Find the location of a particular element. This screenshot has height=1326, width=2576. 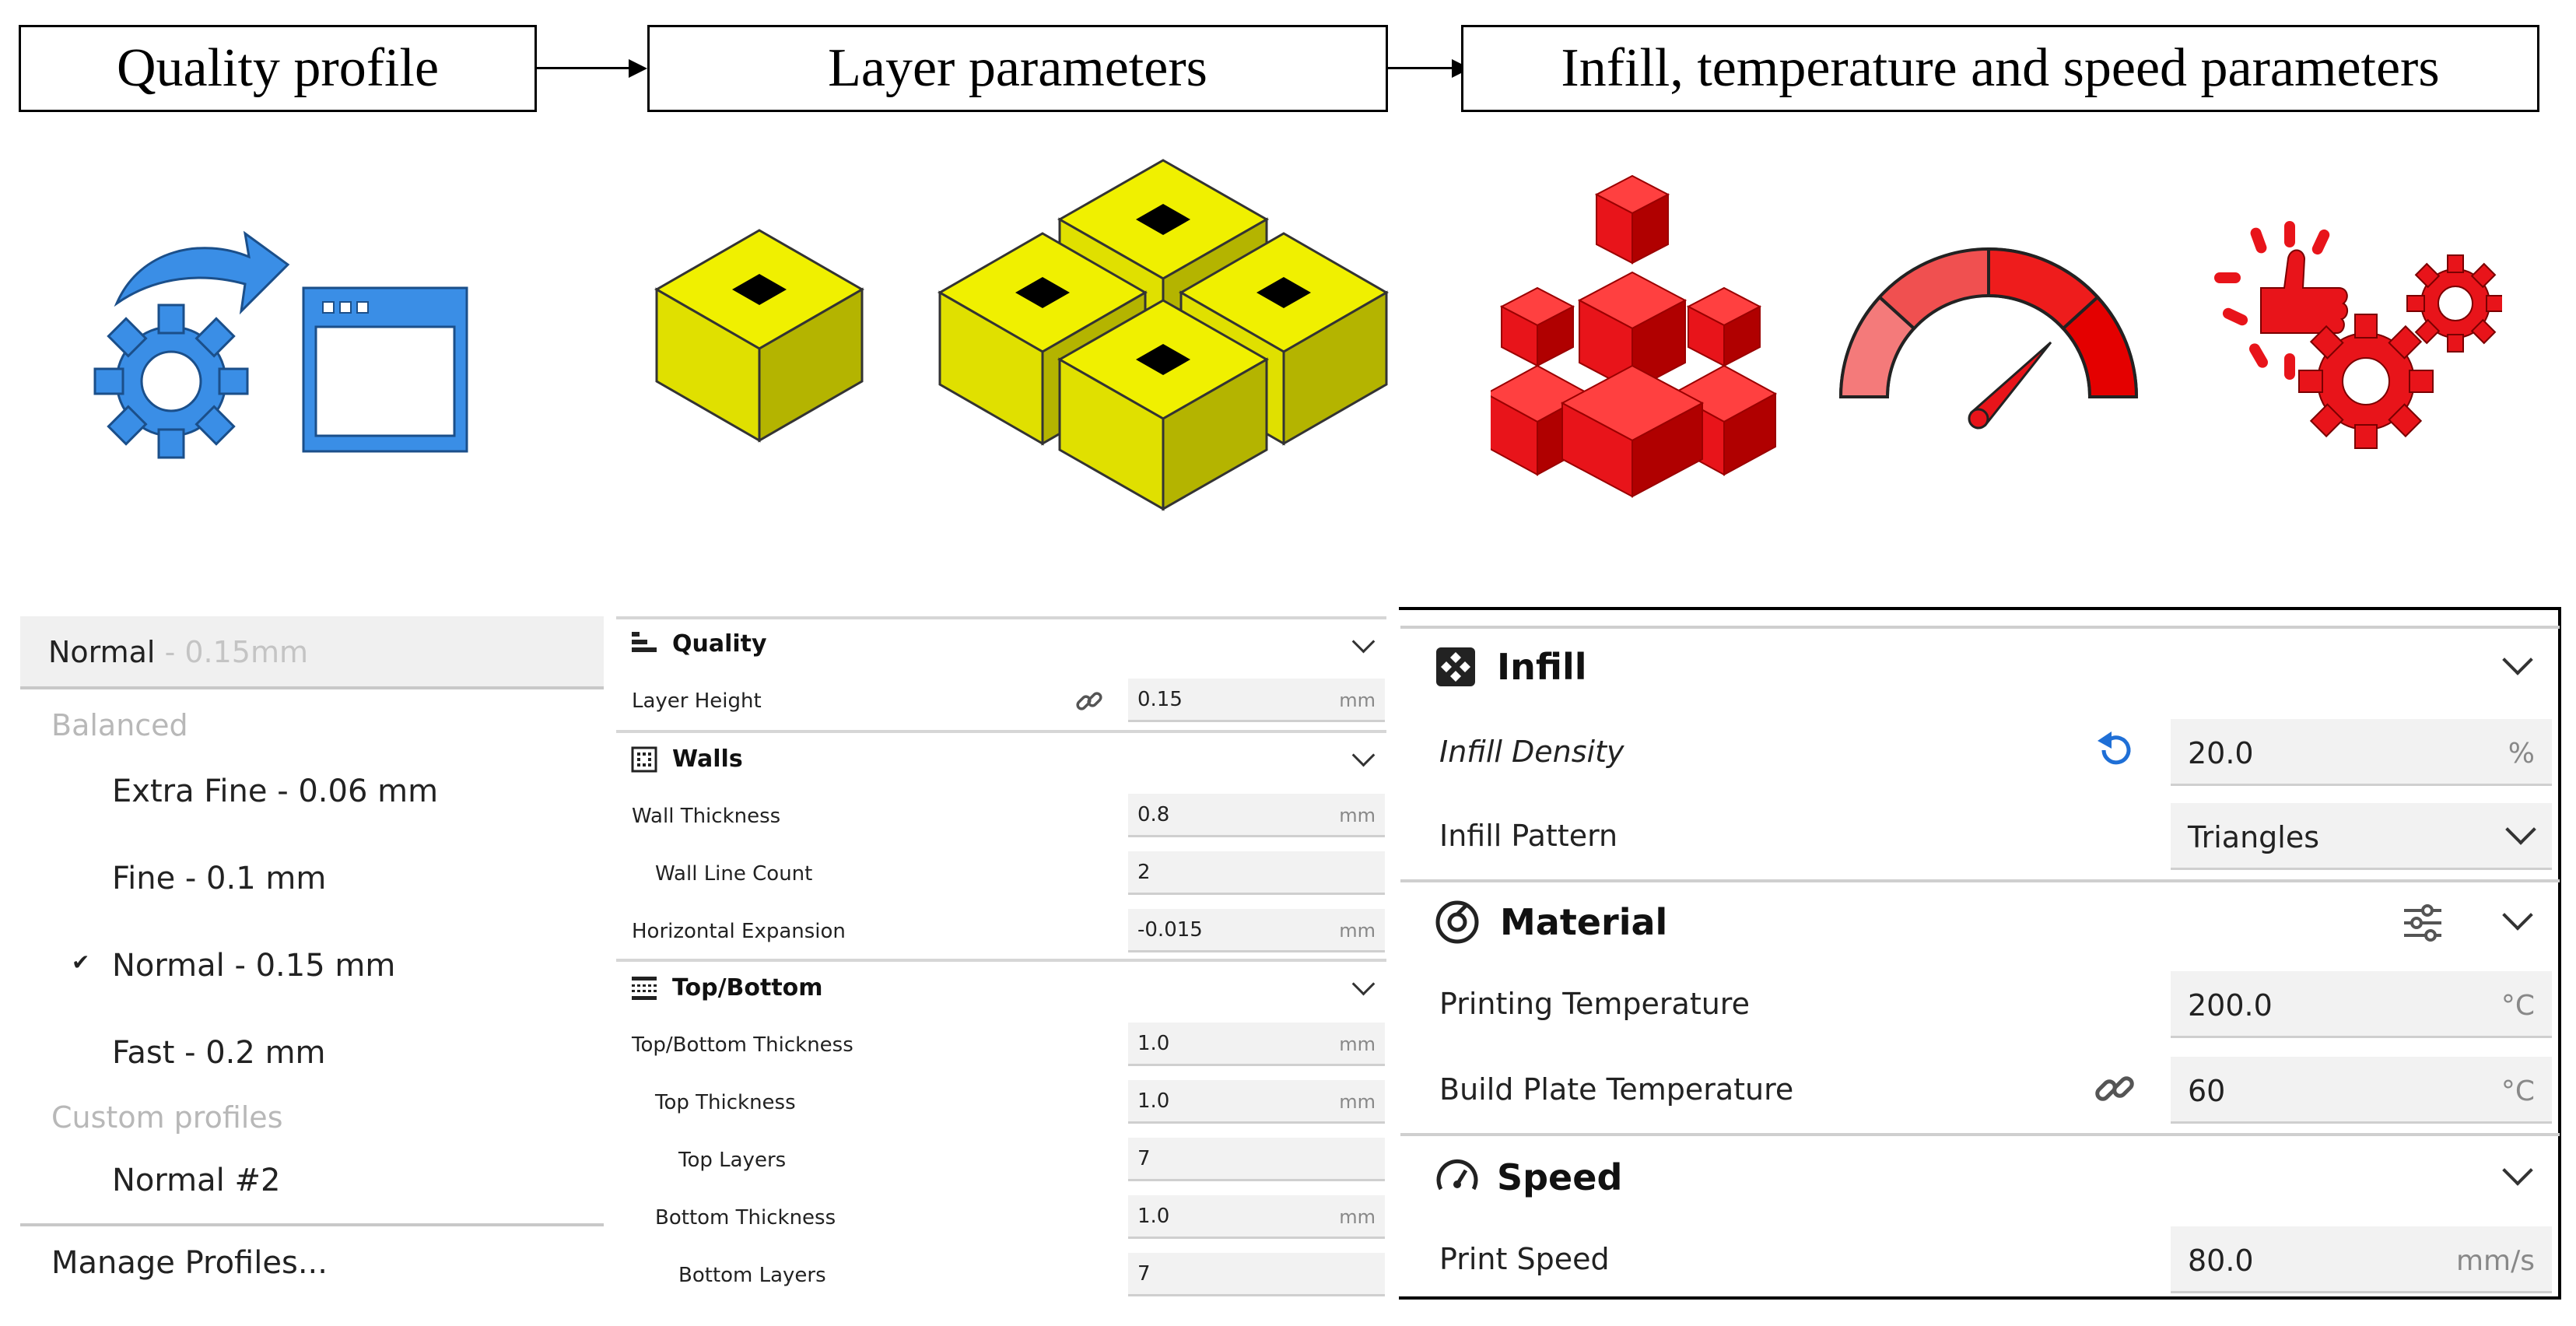

top-layers-input: 7 is located at coordinates (1256, 1159).